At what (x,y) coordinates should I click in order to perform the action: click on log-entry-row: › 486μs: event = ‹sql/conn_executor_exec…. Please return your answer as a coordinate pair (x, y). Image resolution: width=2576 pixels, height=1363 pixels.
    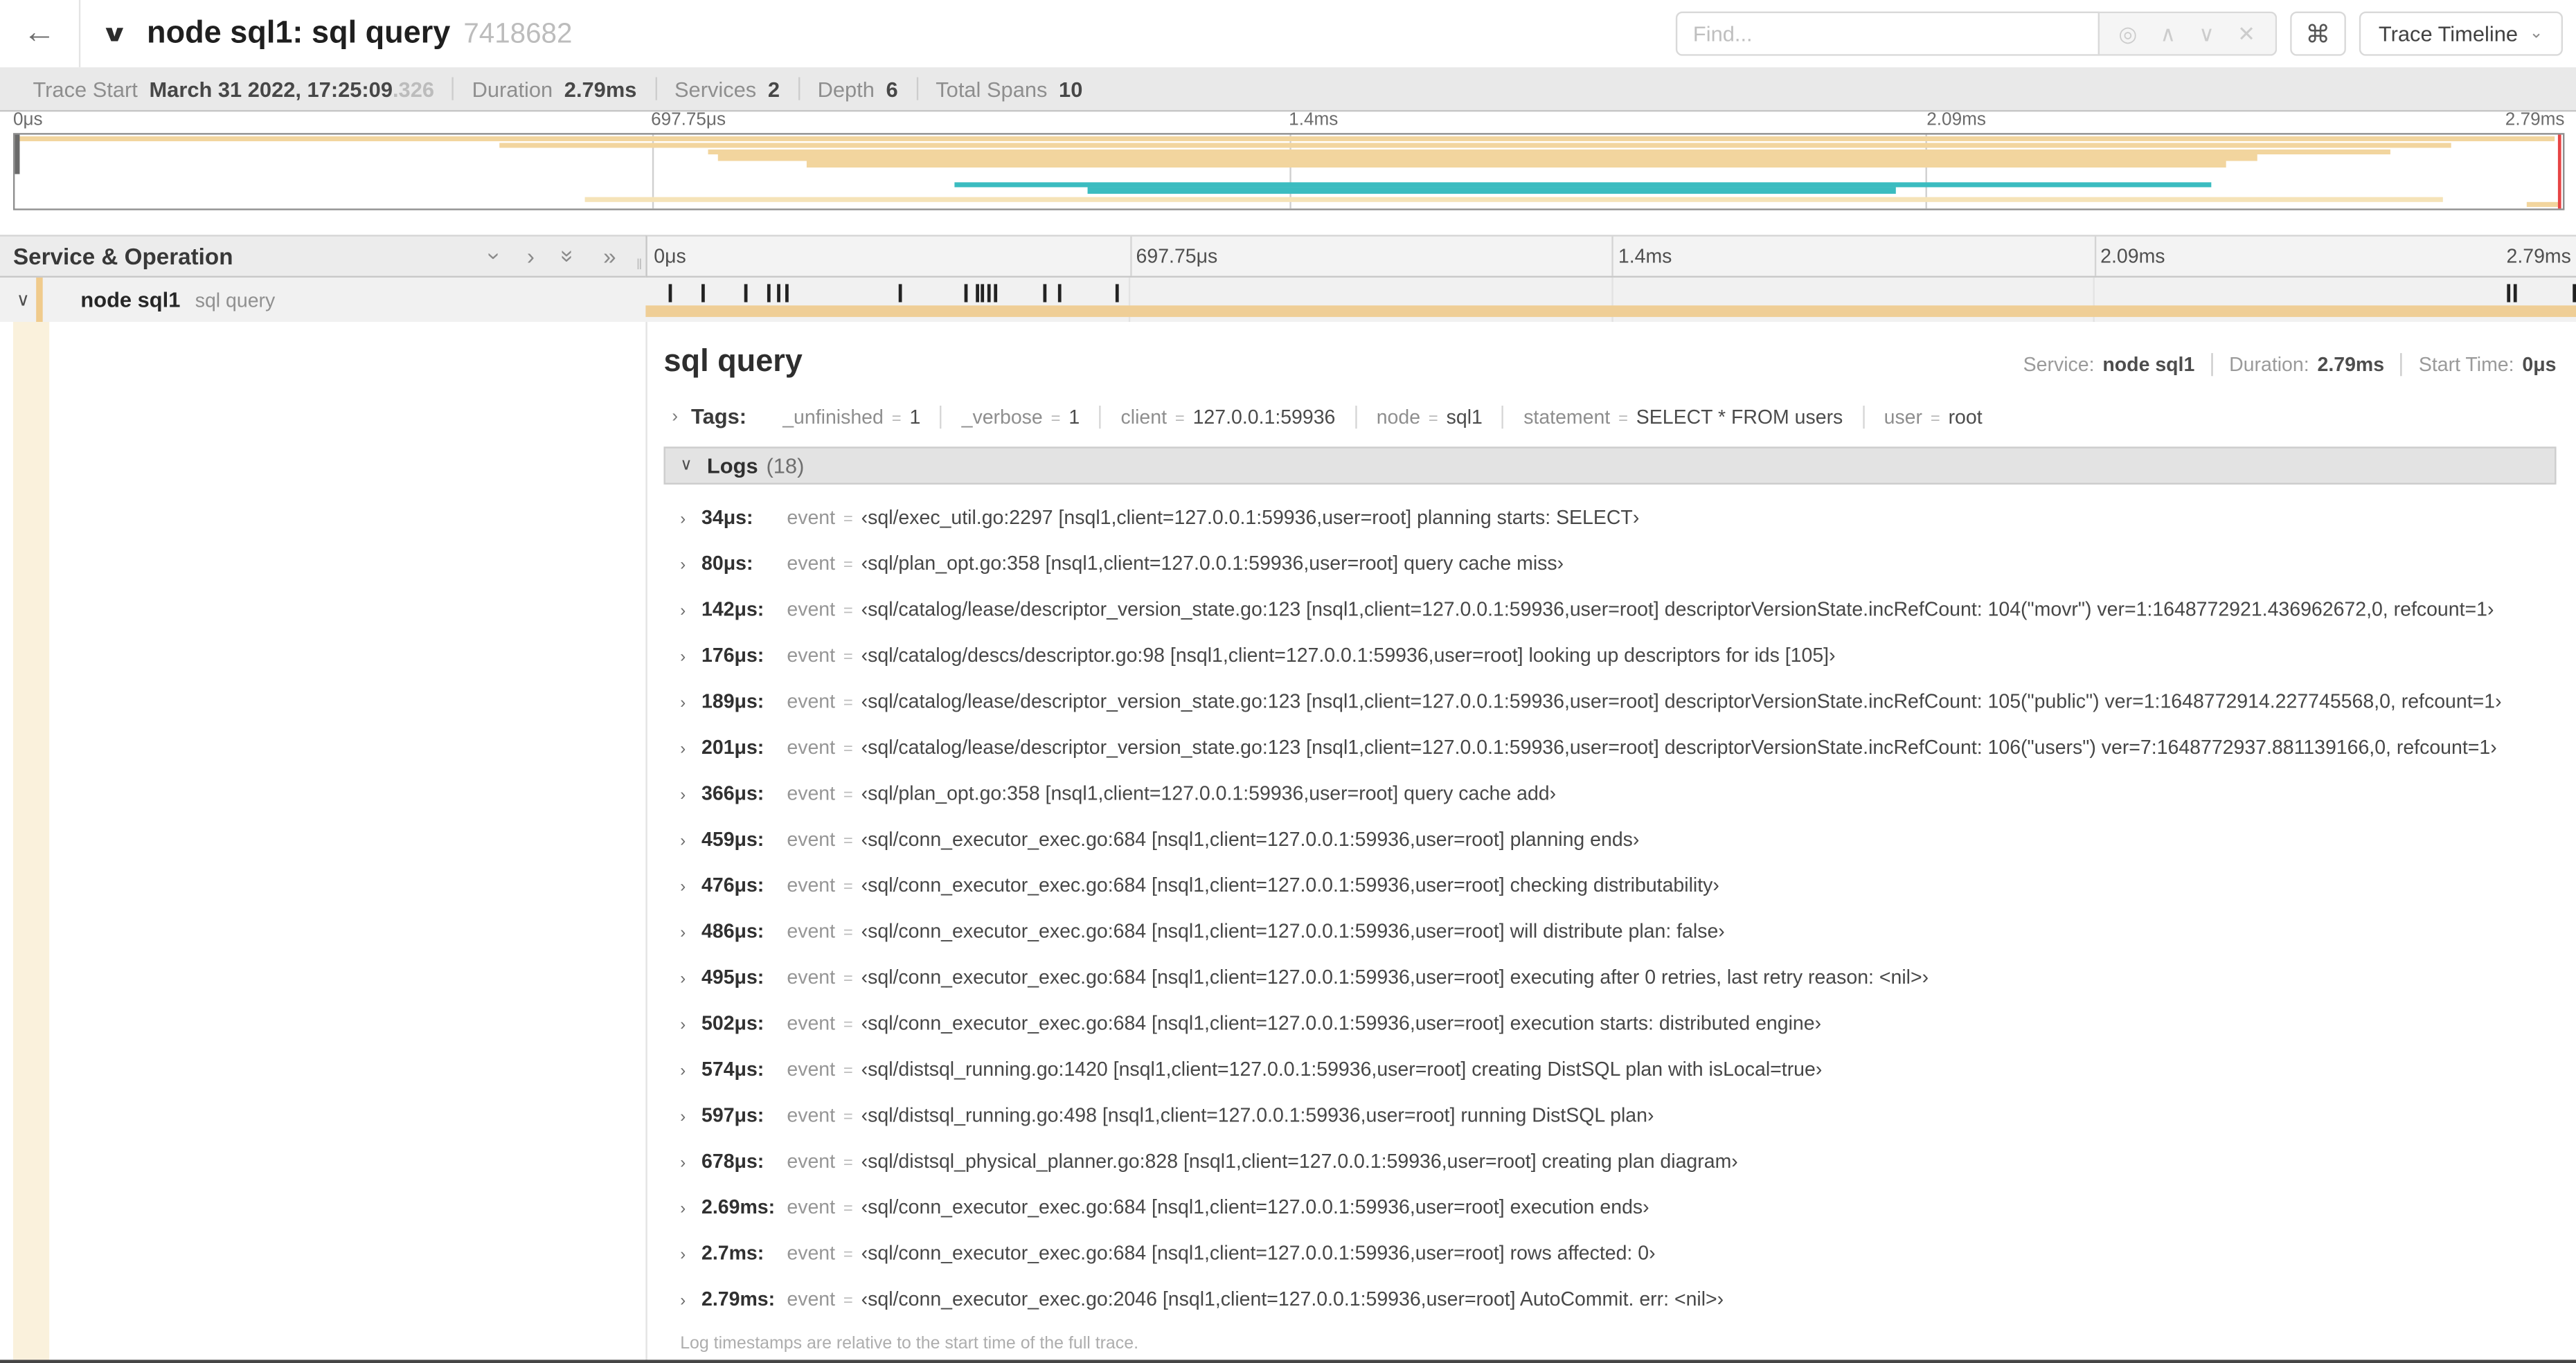
    Looking at the image, I should click on (1609, 932).